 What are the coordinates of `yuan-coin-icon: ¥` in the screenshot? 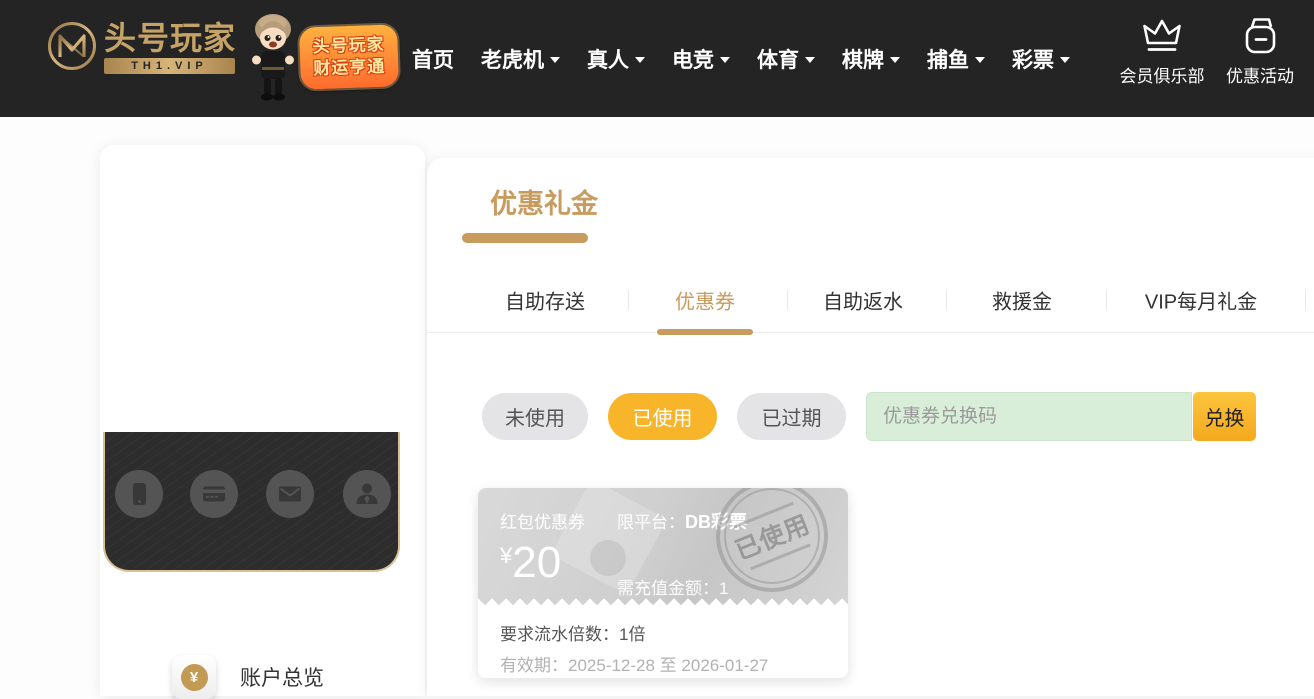 It's located at (194, 677).